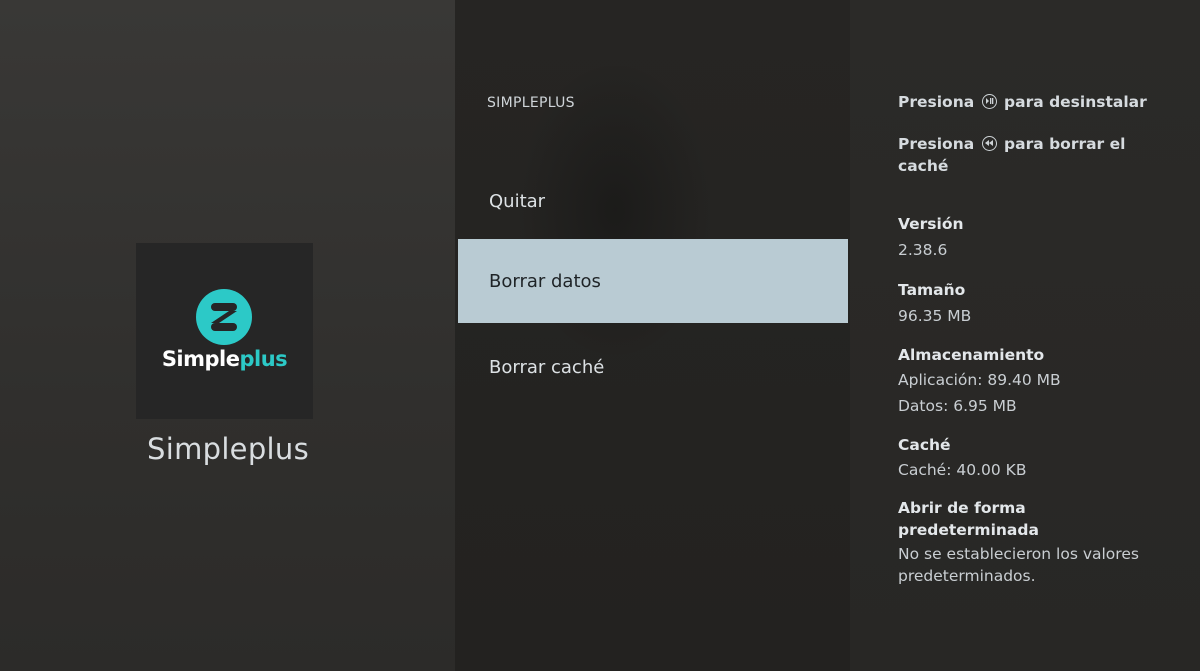 The width and height of the screenshot is (1200, 671). Describe the element at coordinates (531, 103) in the screenshot. I see `menu-header: SIMPLEPLUS` at that location.